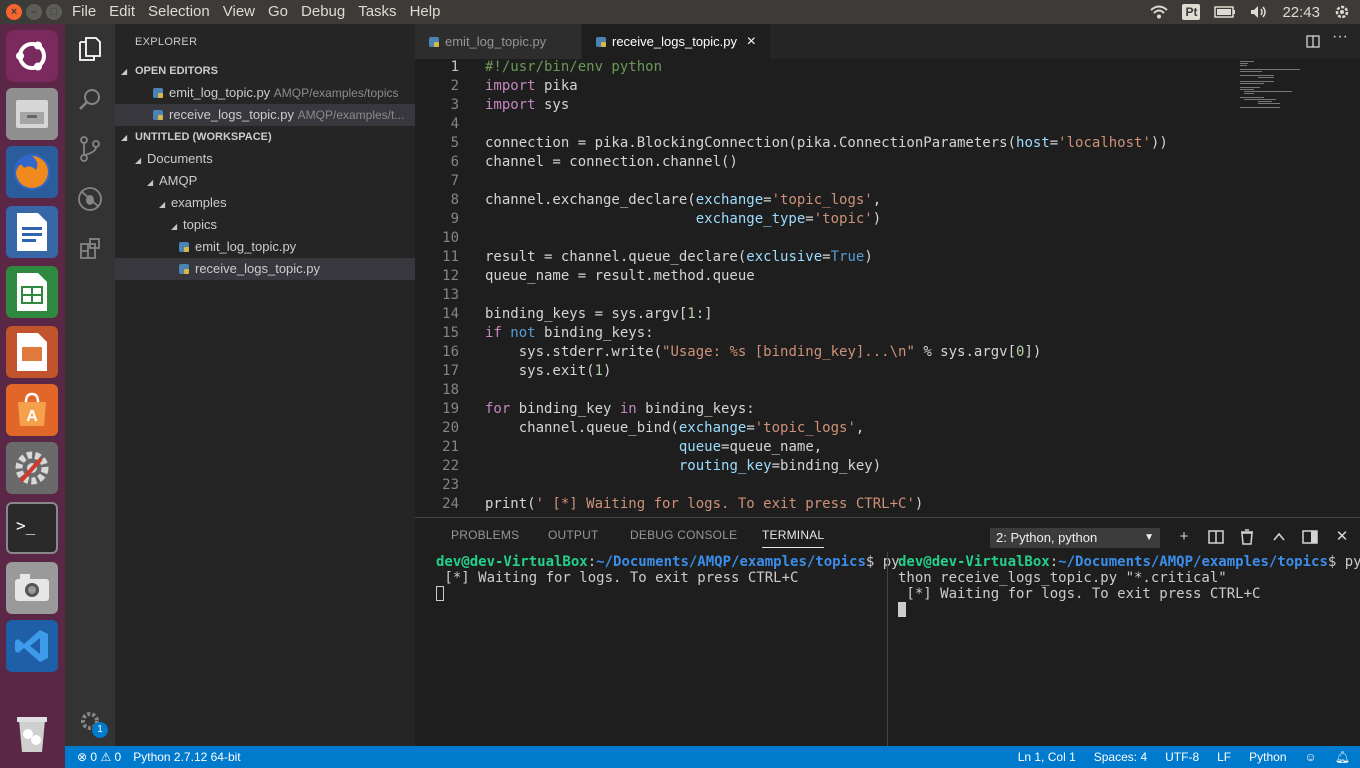  What do you see at coordinates (425, 11) in the screenshot?
I see `menu-help: Help` at bounding box center [425, 11].